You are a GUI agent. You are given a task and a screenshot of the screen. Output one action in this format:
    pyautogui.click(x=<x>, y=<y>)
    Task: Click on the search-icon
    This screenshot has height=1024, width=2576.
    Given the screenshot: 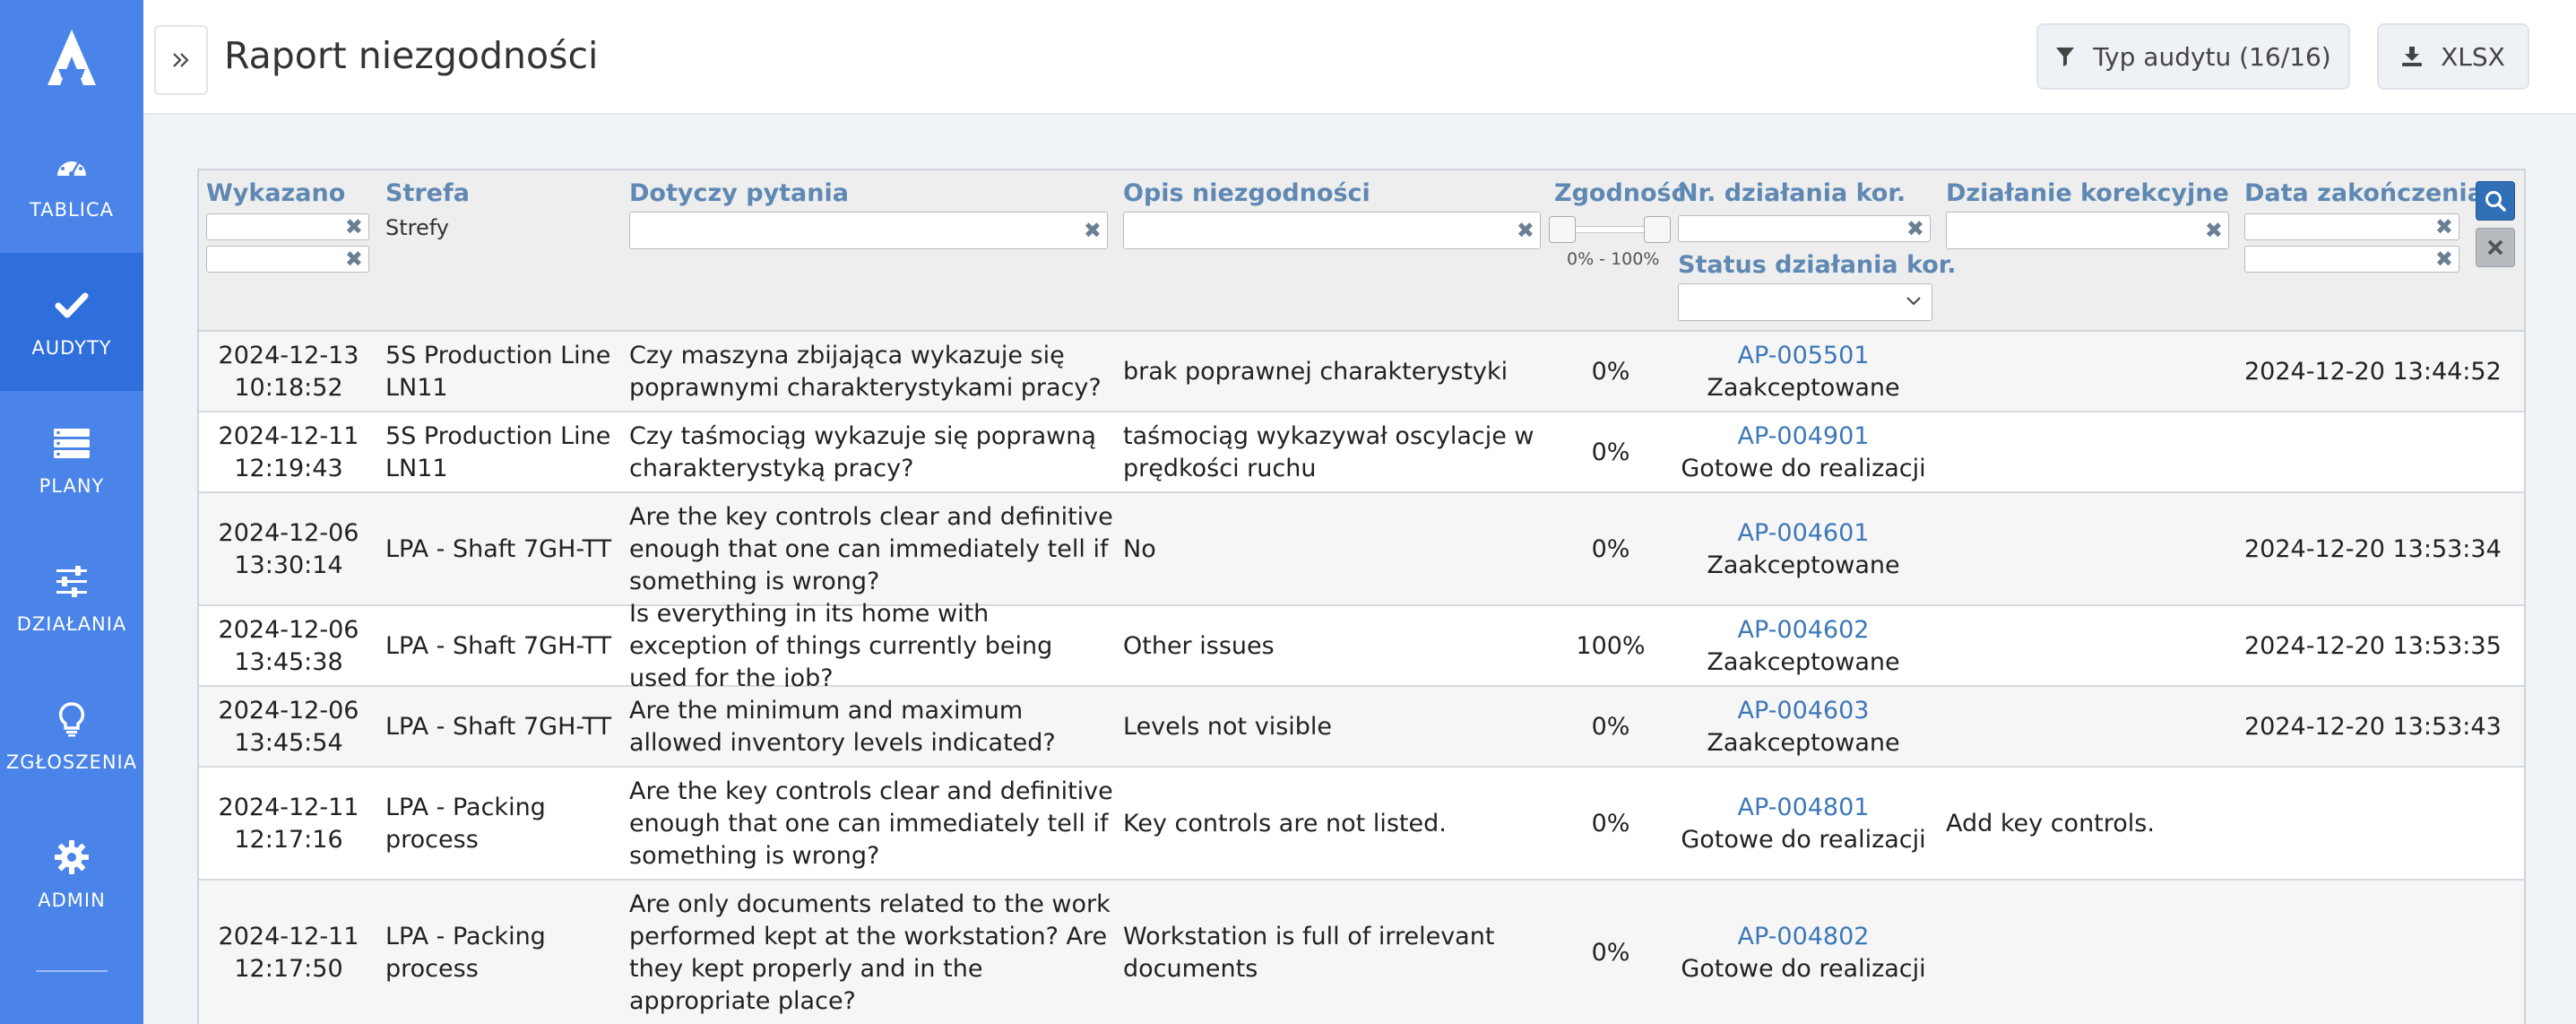 What is the action you would take?
    pyautogui.click(x=2495, y=201)
    